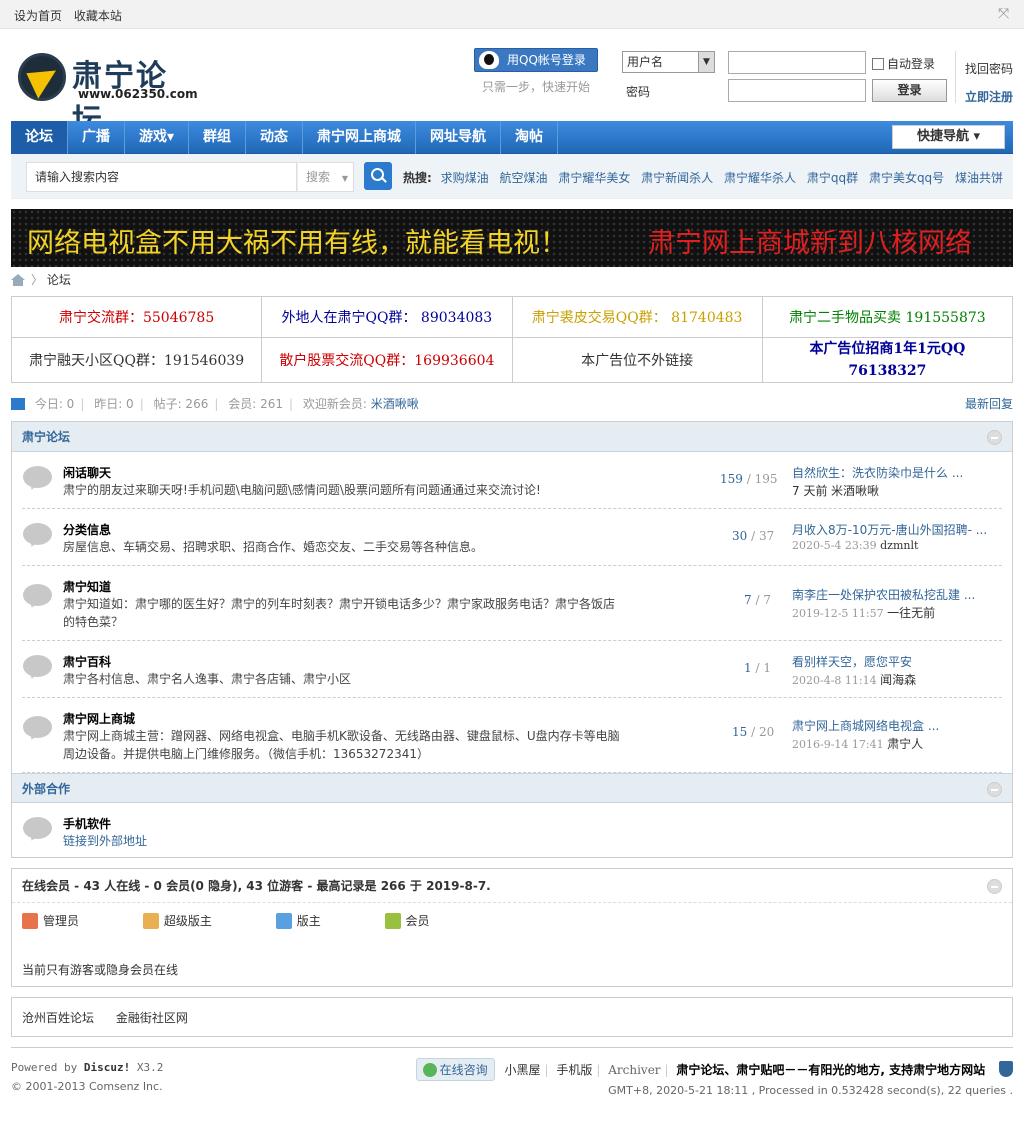 The width and height of the screenshot is (1024, 1144). I want to click on new-member-link: 米酒啾啾, so click(395, 404).